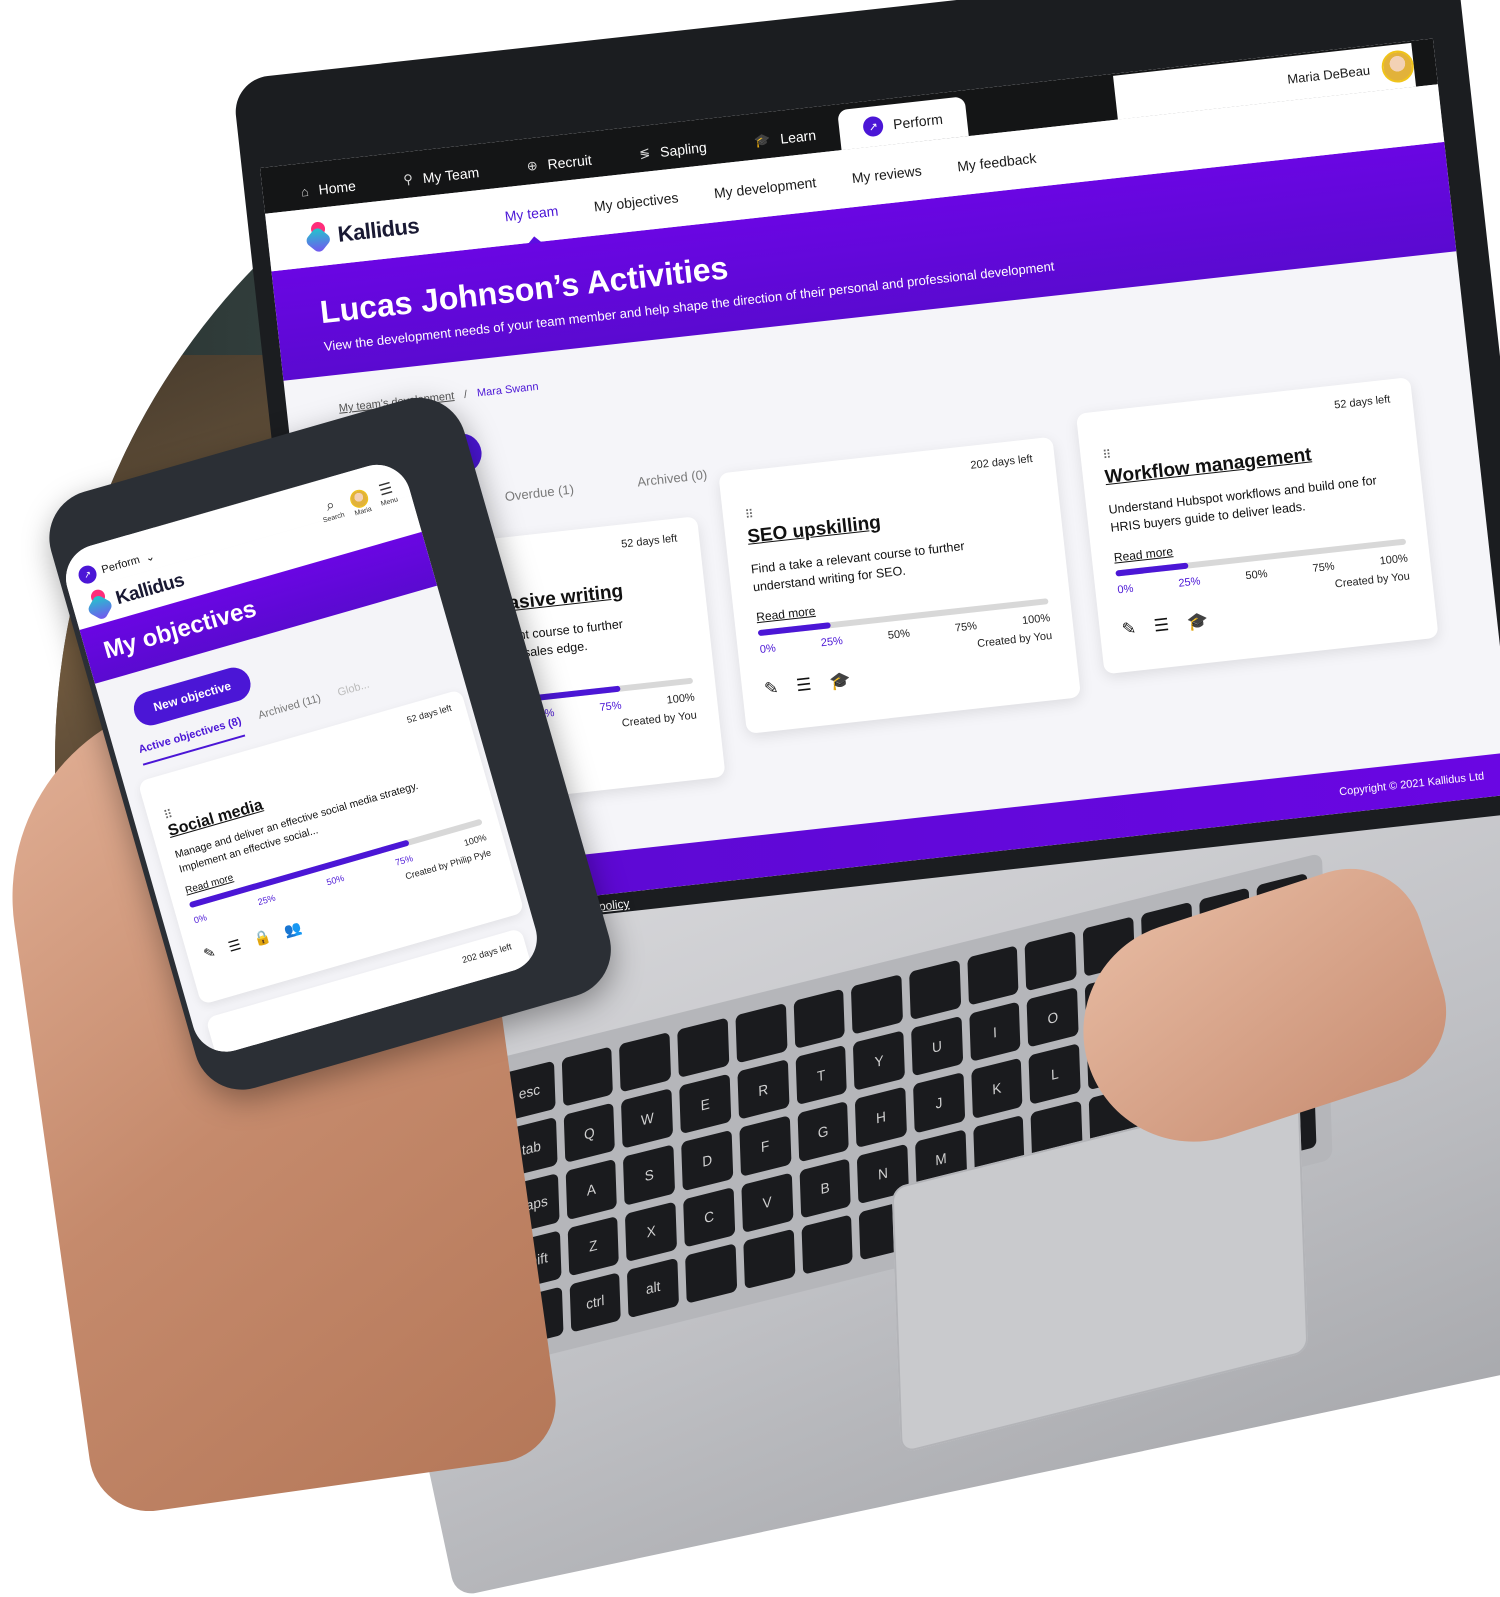 The image size is (1500, 1597). I want to click on nav-item-label: Recruit, so click(569, 162).